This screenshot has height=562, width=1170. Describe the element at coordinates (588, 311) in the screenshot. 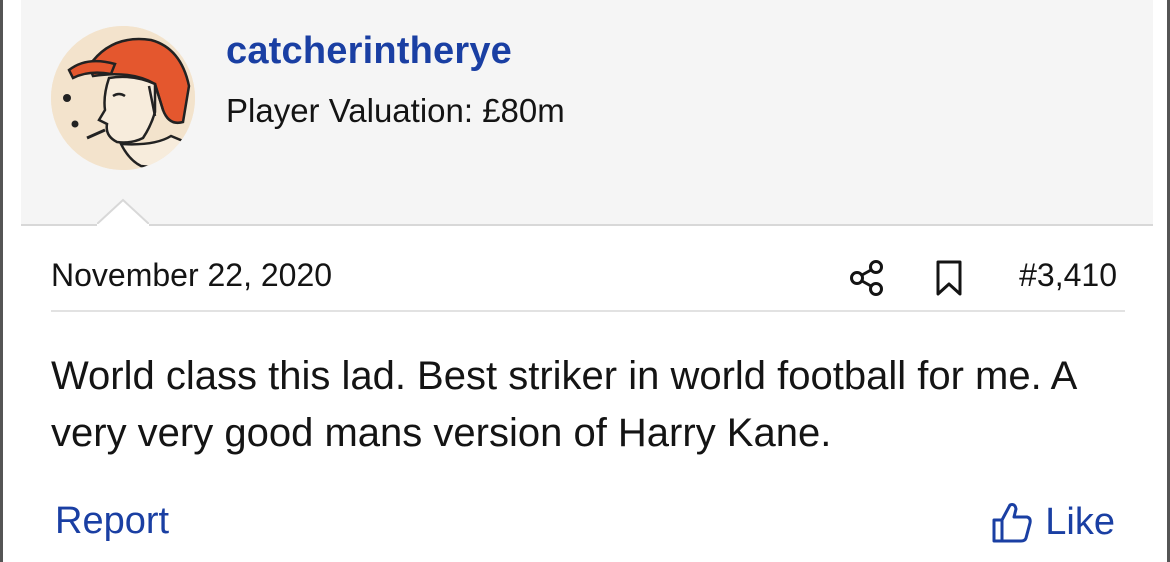

I see `divider` at that location.